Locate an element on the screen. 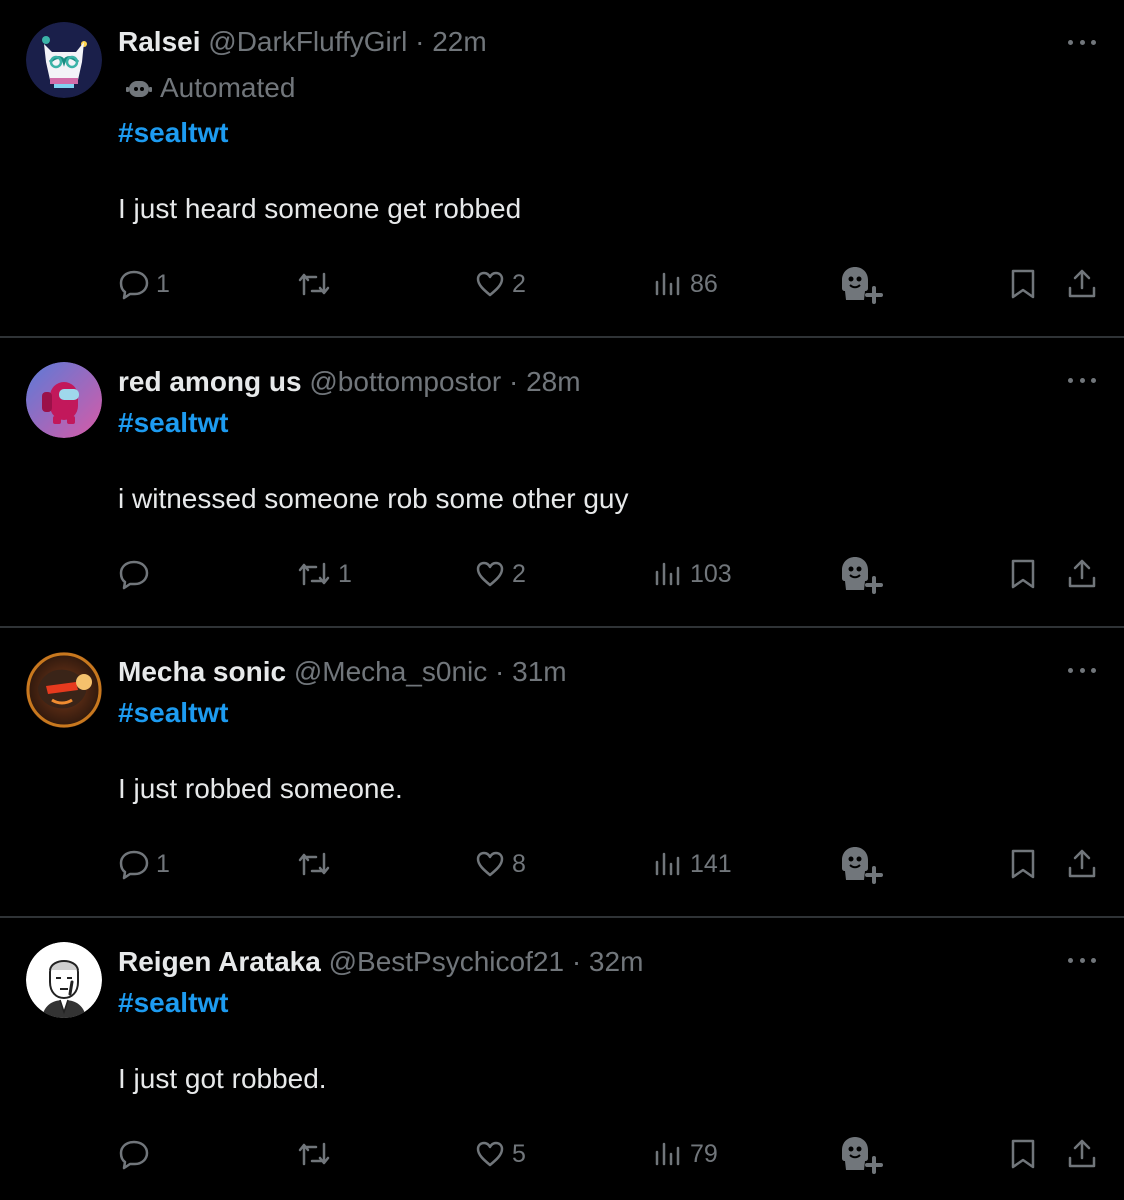 The height and width of the screenshot is (1200, 1124). tweet-header: red among us @bottompostor · 28m is located at coordinates (349, 382).